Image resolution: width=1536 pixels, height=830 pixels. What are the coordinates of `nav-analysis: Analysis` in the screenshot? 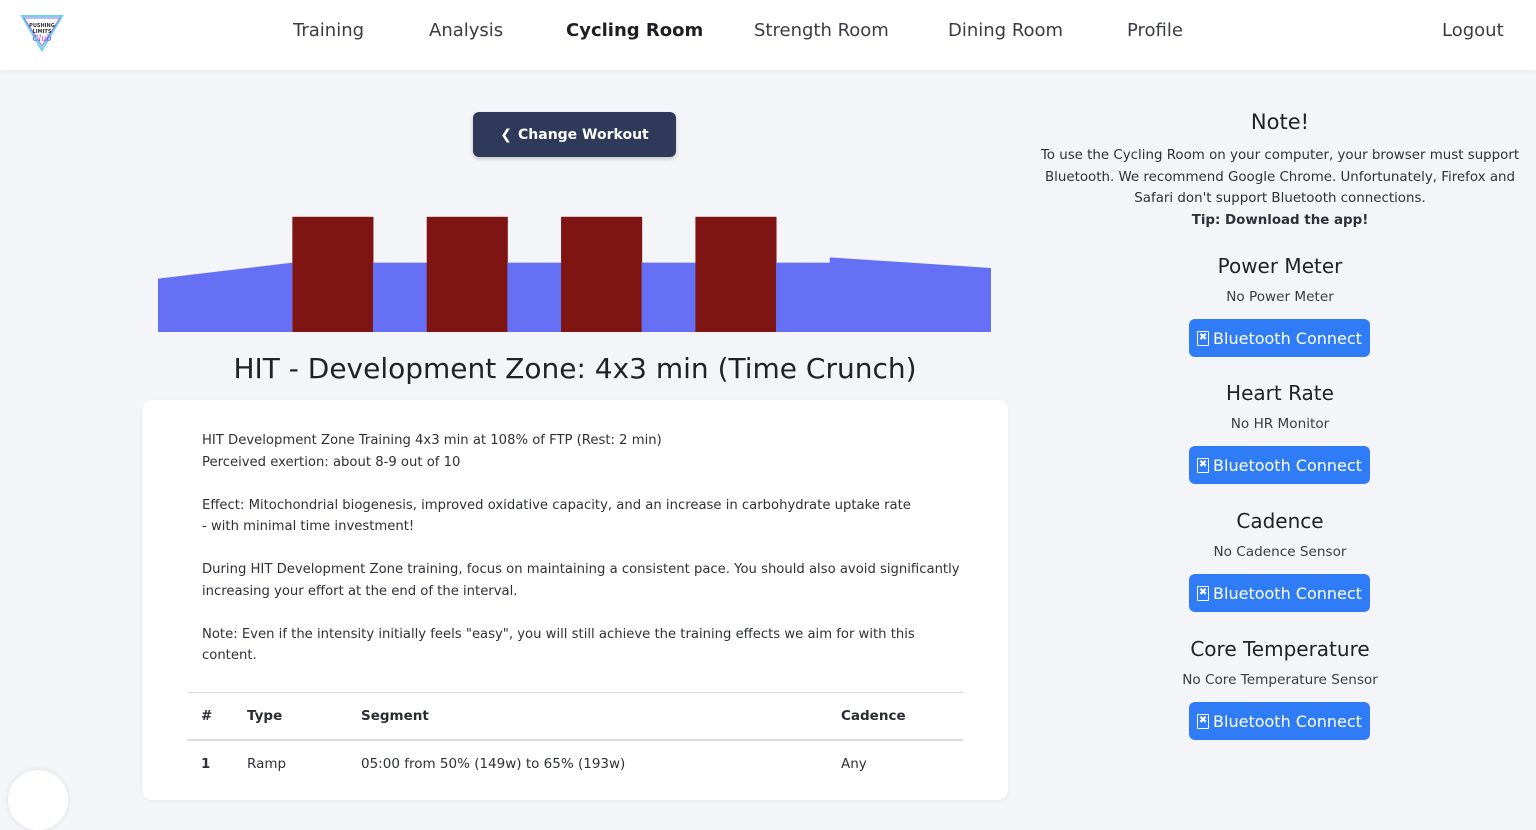 It's located at (466, 30).